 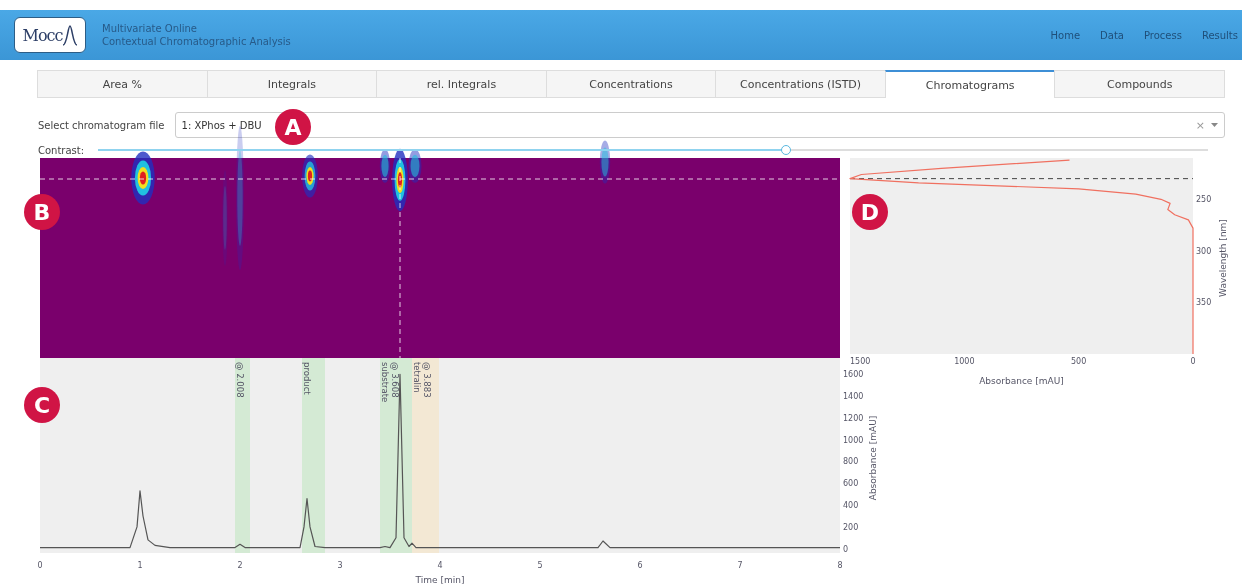 I want to click on axis-tick-label: 350, so click(x=1204, y=303).